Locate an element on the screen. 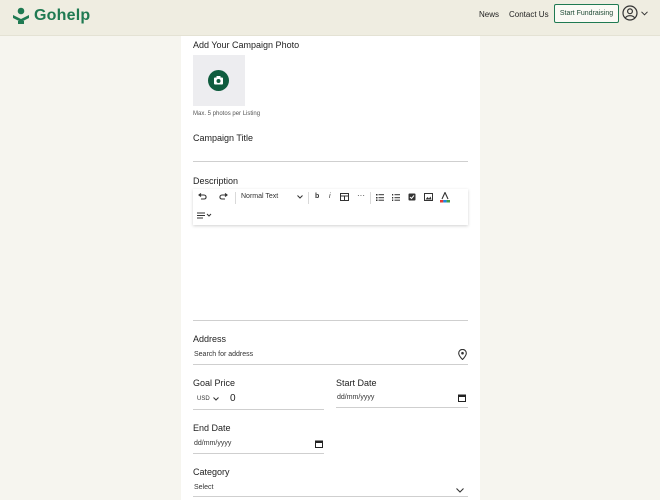  text-style-select: Normal Text is located at coordinates (259, 196).